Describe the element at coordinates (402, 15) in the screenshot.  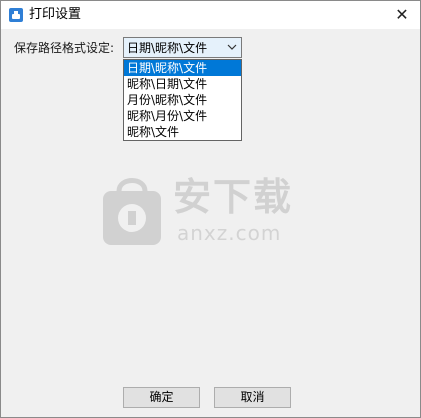
I see `close-button: ✕` at that location.